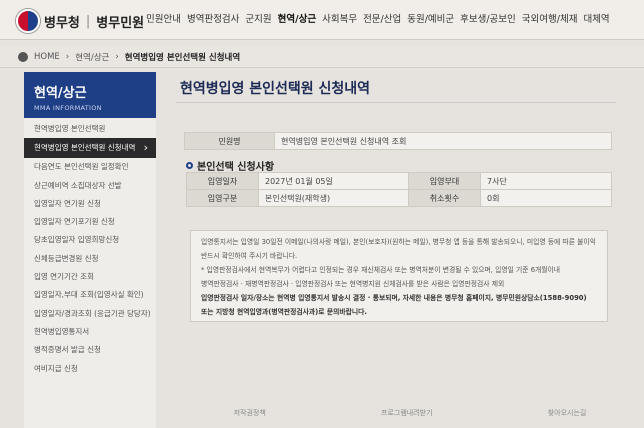 Image resolution: width=644 pixels, height=428 pixels. What do you see at coordinates (249, 256) in the screenshot?
I see `notice-line: 반드시 확인하여 주시기 바랍니다.` at bounding box center [249, 256].